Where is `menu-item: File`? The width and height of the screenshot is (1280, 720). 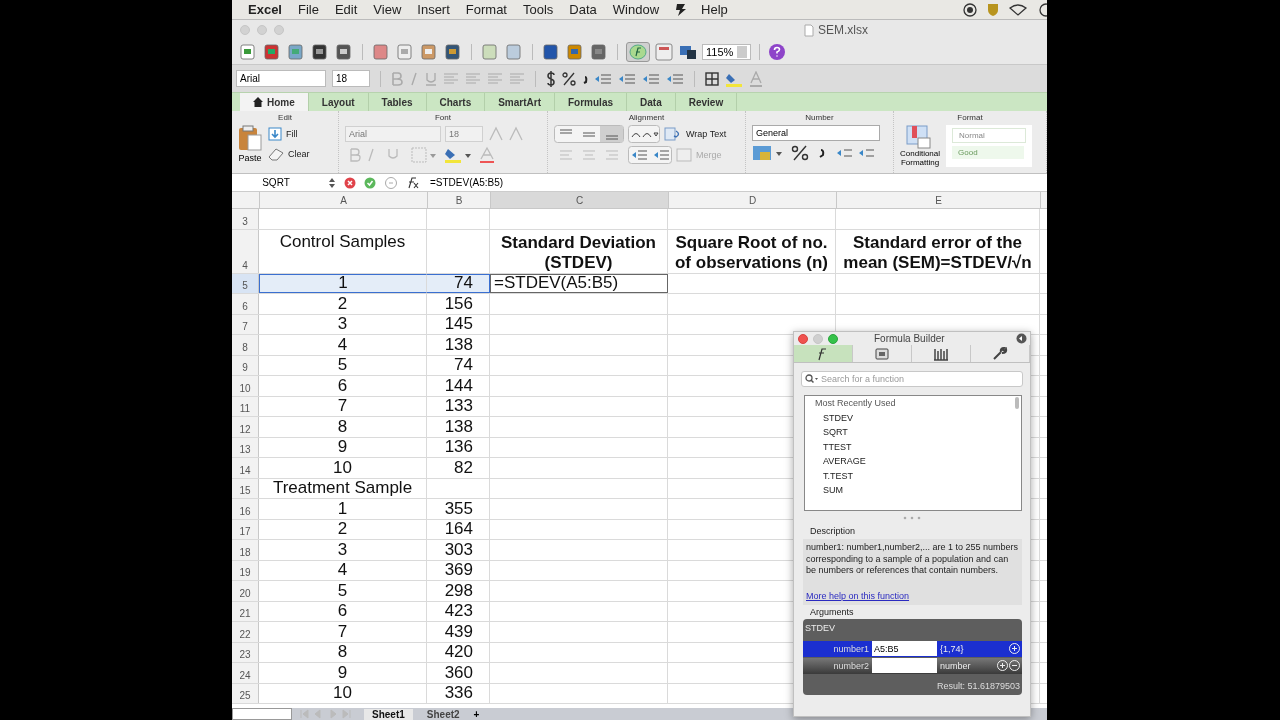 menu-item: File is located at coordinates (308, 9).